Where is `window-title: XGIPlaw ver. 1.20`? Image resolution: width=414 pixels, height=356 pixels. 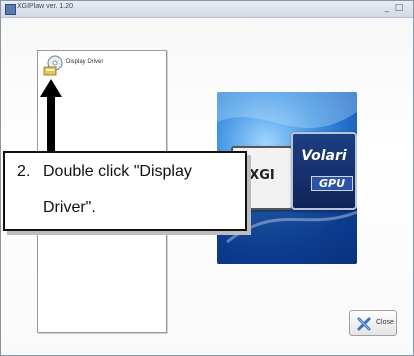
window-title: XGIPlaw ver. 1.20 is located at coordinates (45, 6).